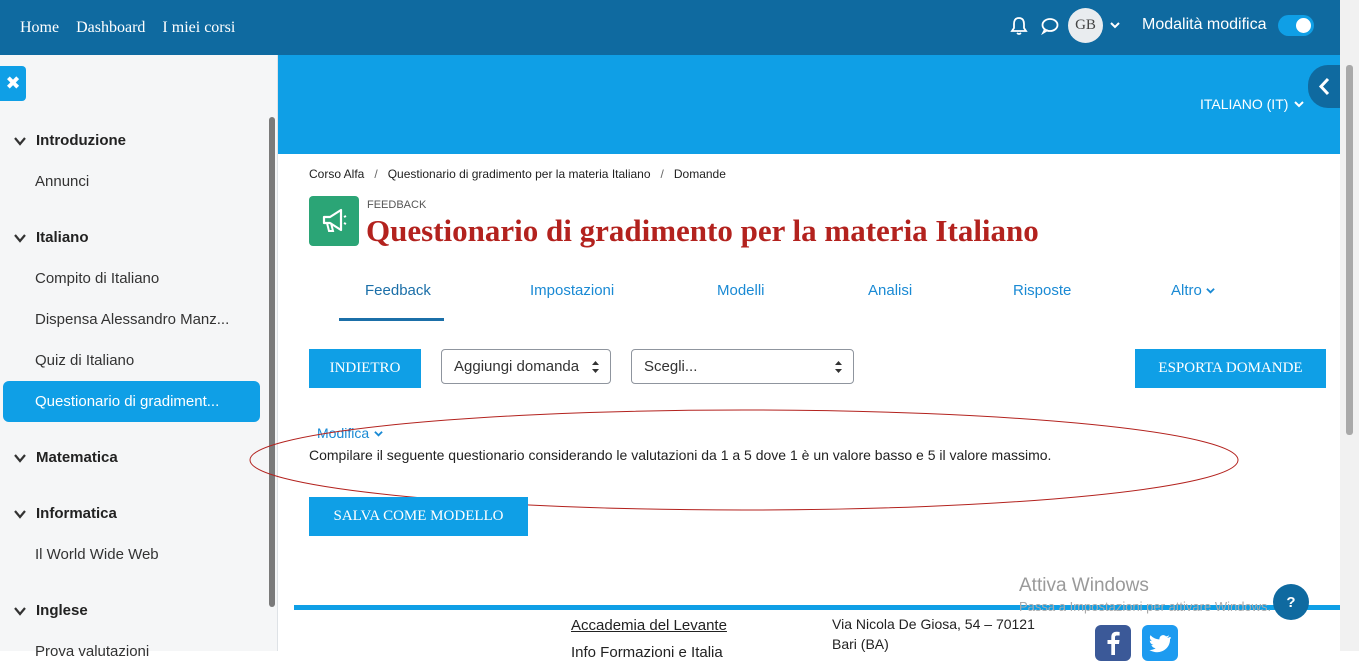 The width and height of the screenshot is (1359, 666). Describe the element at coordinates (1244, 104) in the screenshot. I see `language-label: ITALIANO (IT)` at that location.